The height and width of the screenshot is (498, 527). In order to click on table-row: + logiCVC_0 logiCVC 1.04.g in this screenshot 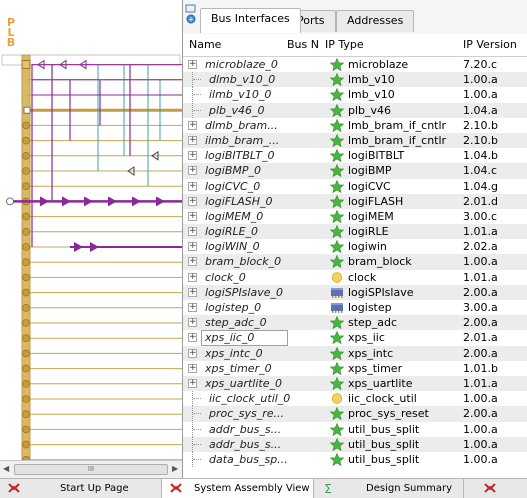, I will do `click(355, 186)`.